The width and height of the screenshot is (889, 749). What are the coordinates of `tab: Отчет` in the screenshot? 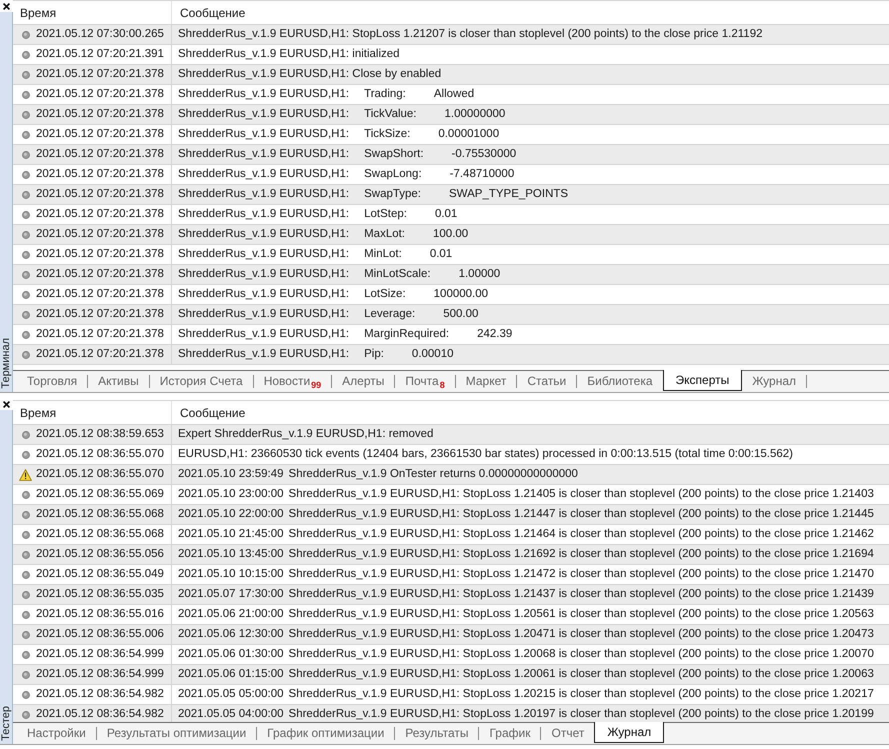 It's located at (567, 733).